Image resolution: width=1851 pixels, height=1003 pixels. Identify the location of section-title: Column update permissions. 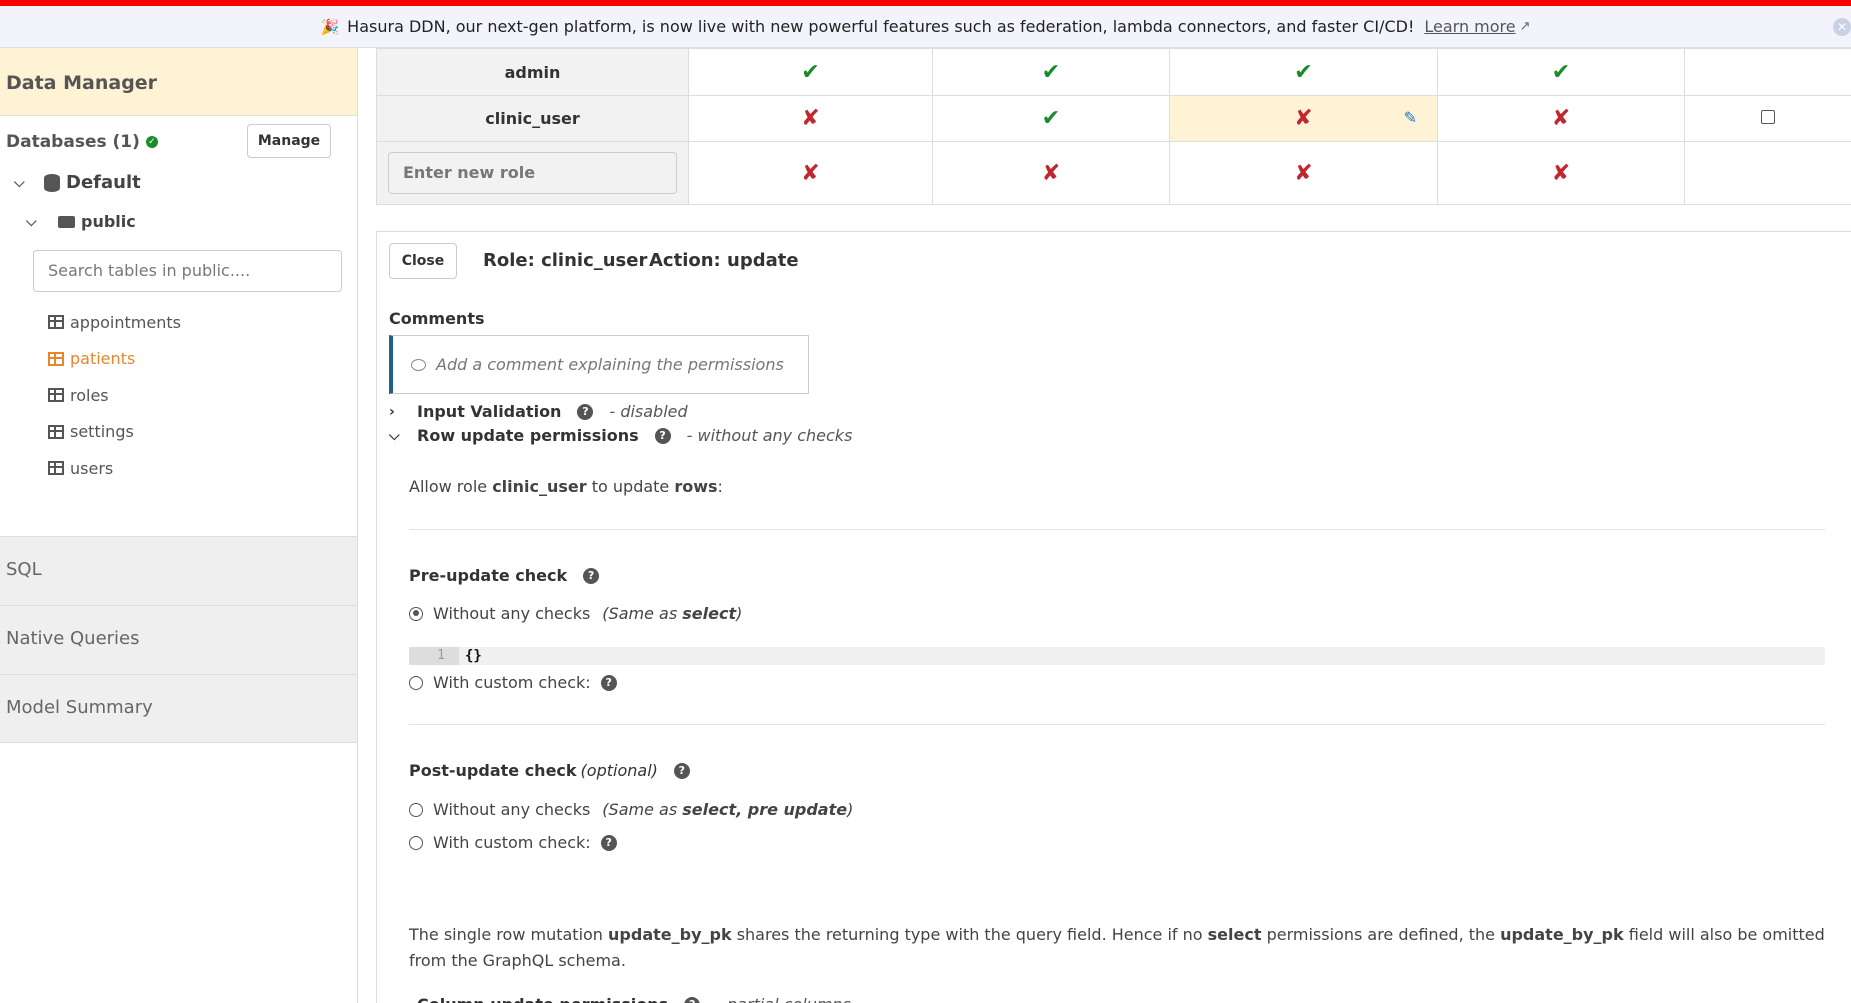
(542, 999).